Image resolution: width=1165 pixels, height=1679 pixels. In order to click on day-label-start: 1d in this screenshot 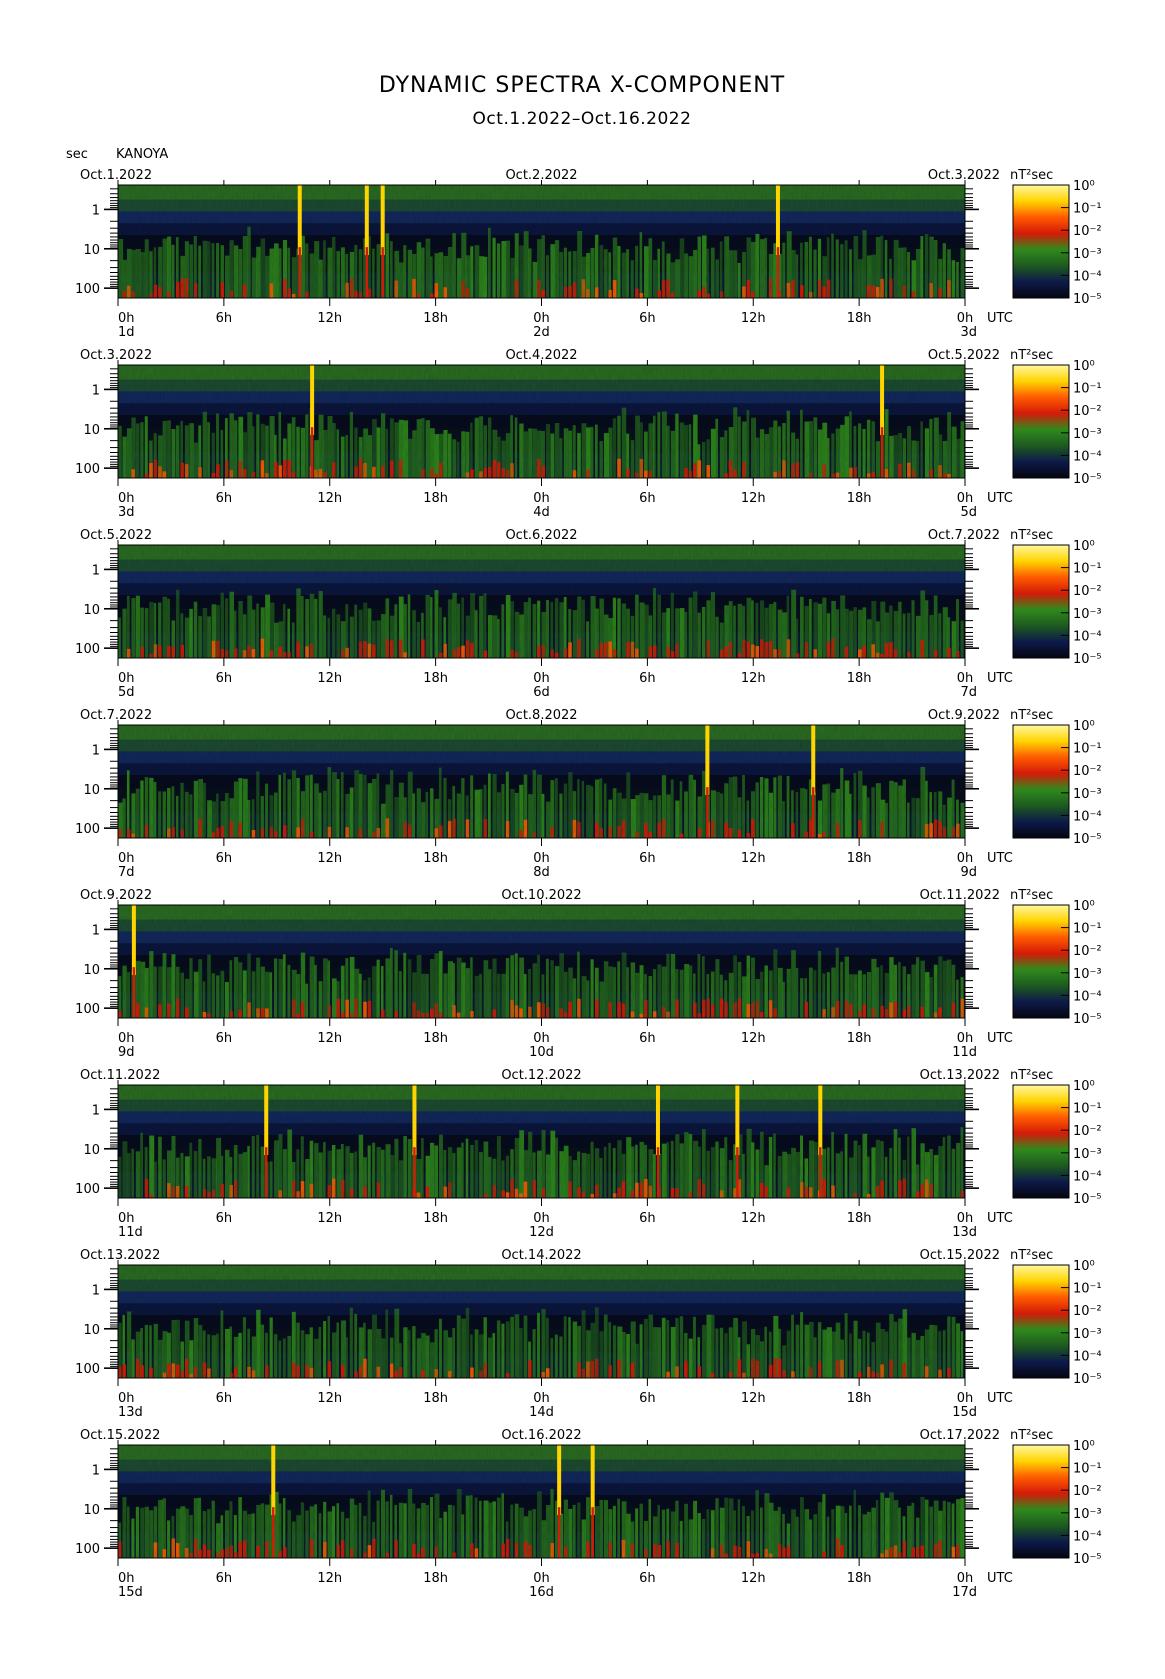, I will do `click(126, 332)`.